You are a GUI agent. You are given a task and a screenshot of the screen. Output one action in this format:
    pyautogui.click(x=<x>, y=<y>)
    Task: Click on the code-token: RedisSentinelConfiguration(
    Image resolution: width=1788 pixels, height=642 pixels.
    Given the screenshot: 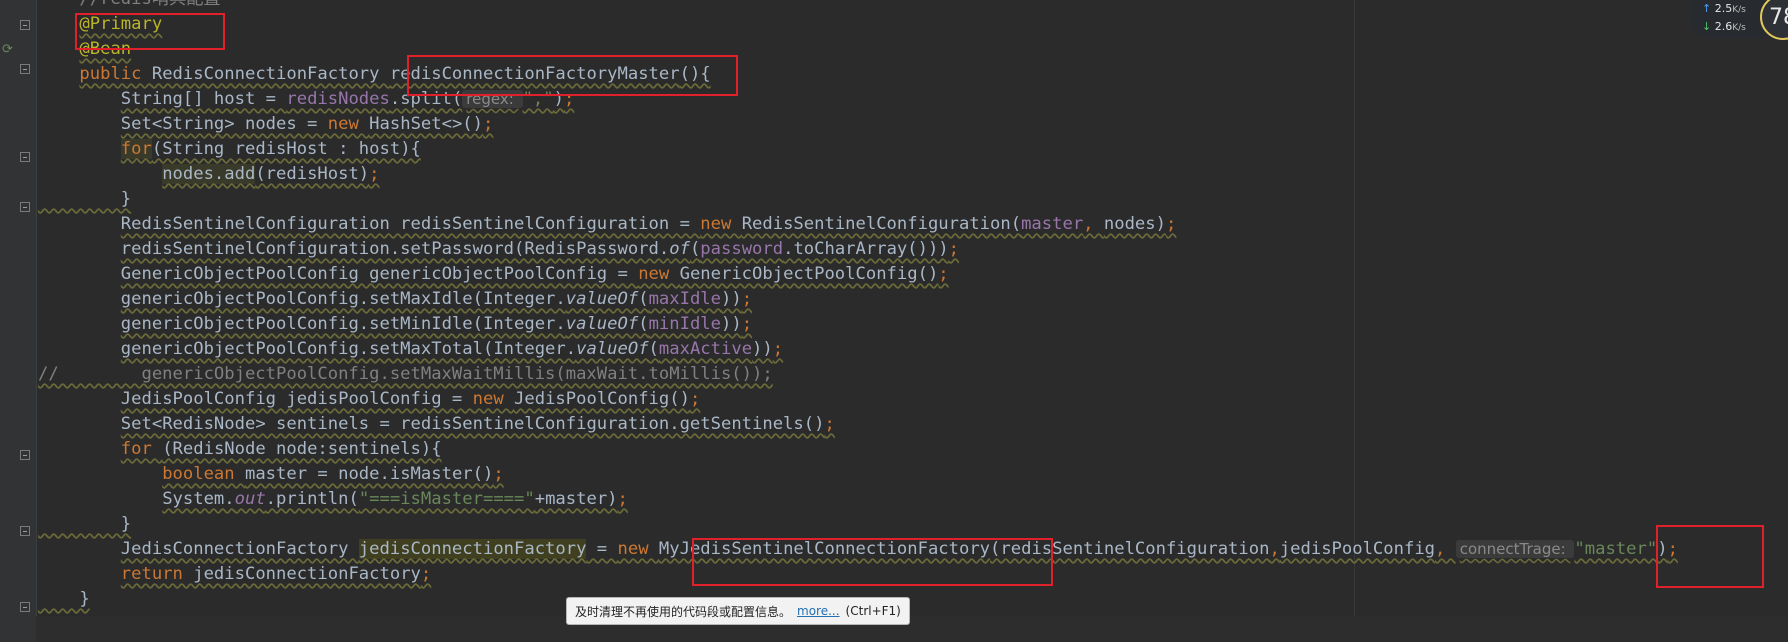 What is the action you would take?
    pyautogui.click(x=881, y=224)
    